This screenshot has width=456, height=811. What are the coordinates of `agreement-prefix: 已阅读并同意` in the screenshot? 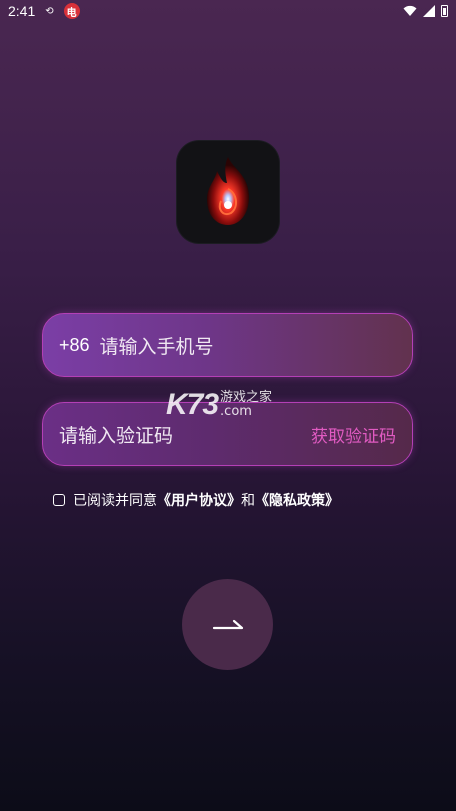 It's located at (115, 501).